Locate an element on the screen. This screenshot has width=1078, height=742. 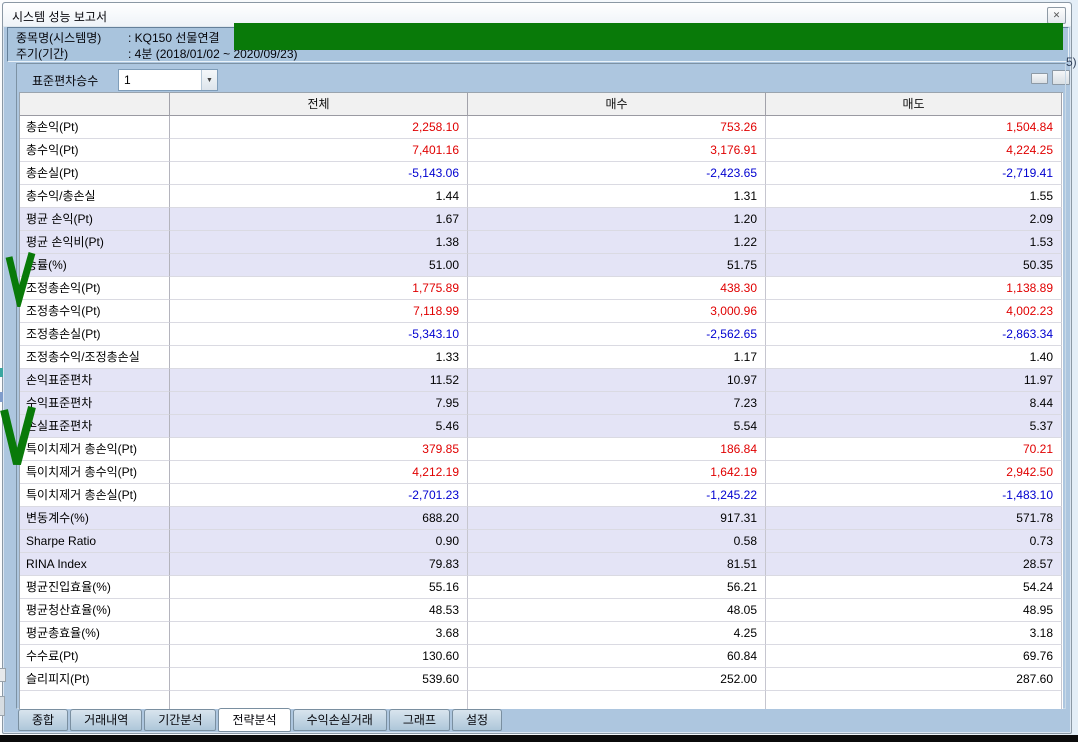
table-row: 승률(%) 51.00 51.75 50.35 is located at coordinates (541, 265).